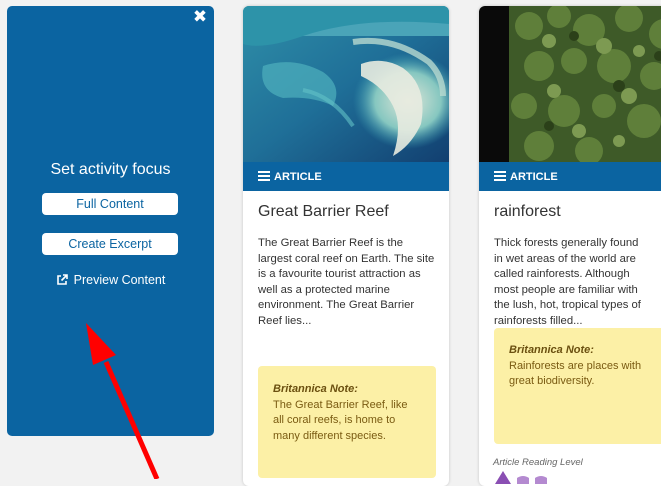 Image resolution: width=661 pixels, height=486 pixels. I want to click on focus-panel-title: Set activity focus, so click(110, 169).